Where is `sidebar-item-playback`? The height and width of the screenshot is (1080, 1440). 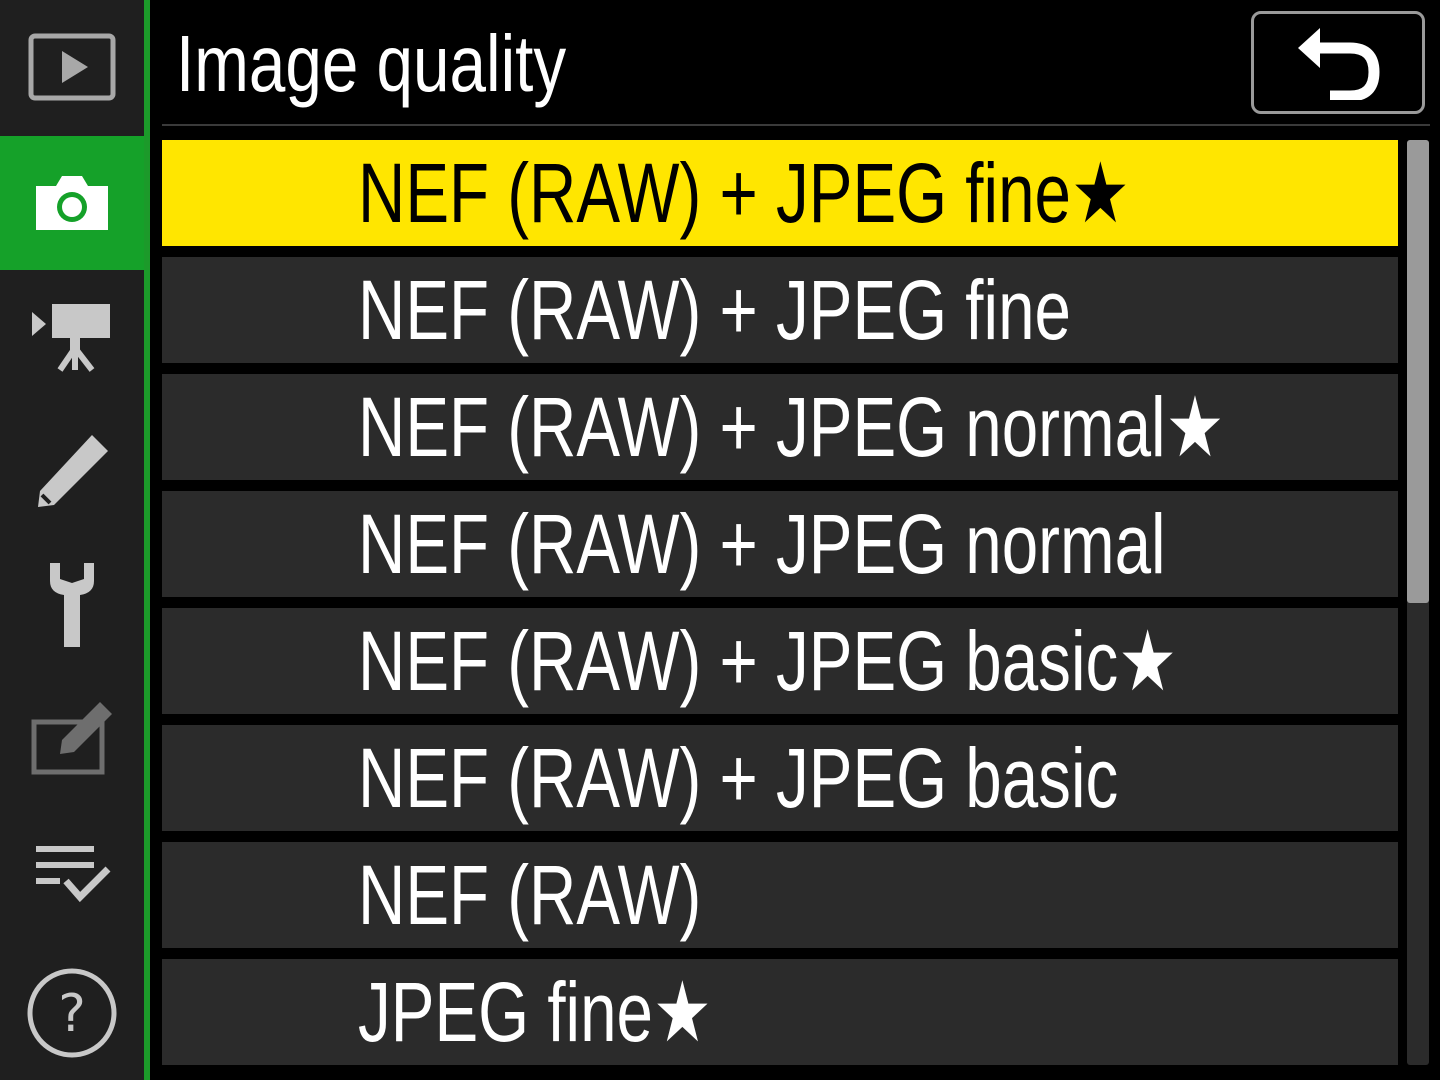
sidebar-item-playback is located at coordinates (72, 67).